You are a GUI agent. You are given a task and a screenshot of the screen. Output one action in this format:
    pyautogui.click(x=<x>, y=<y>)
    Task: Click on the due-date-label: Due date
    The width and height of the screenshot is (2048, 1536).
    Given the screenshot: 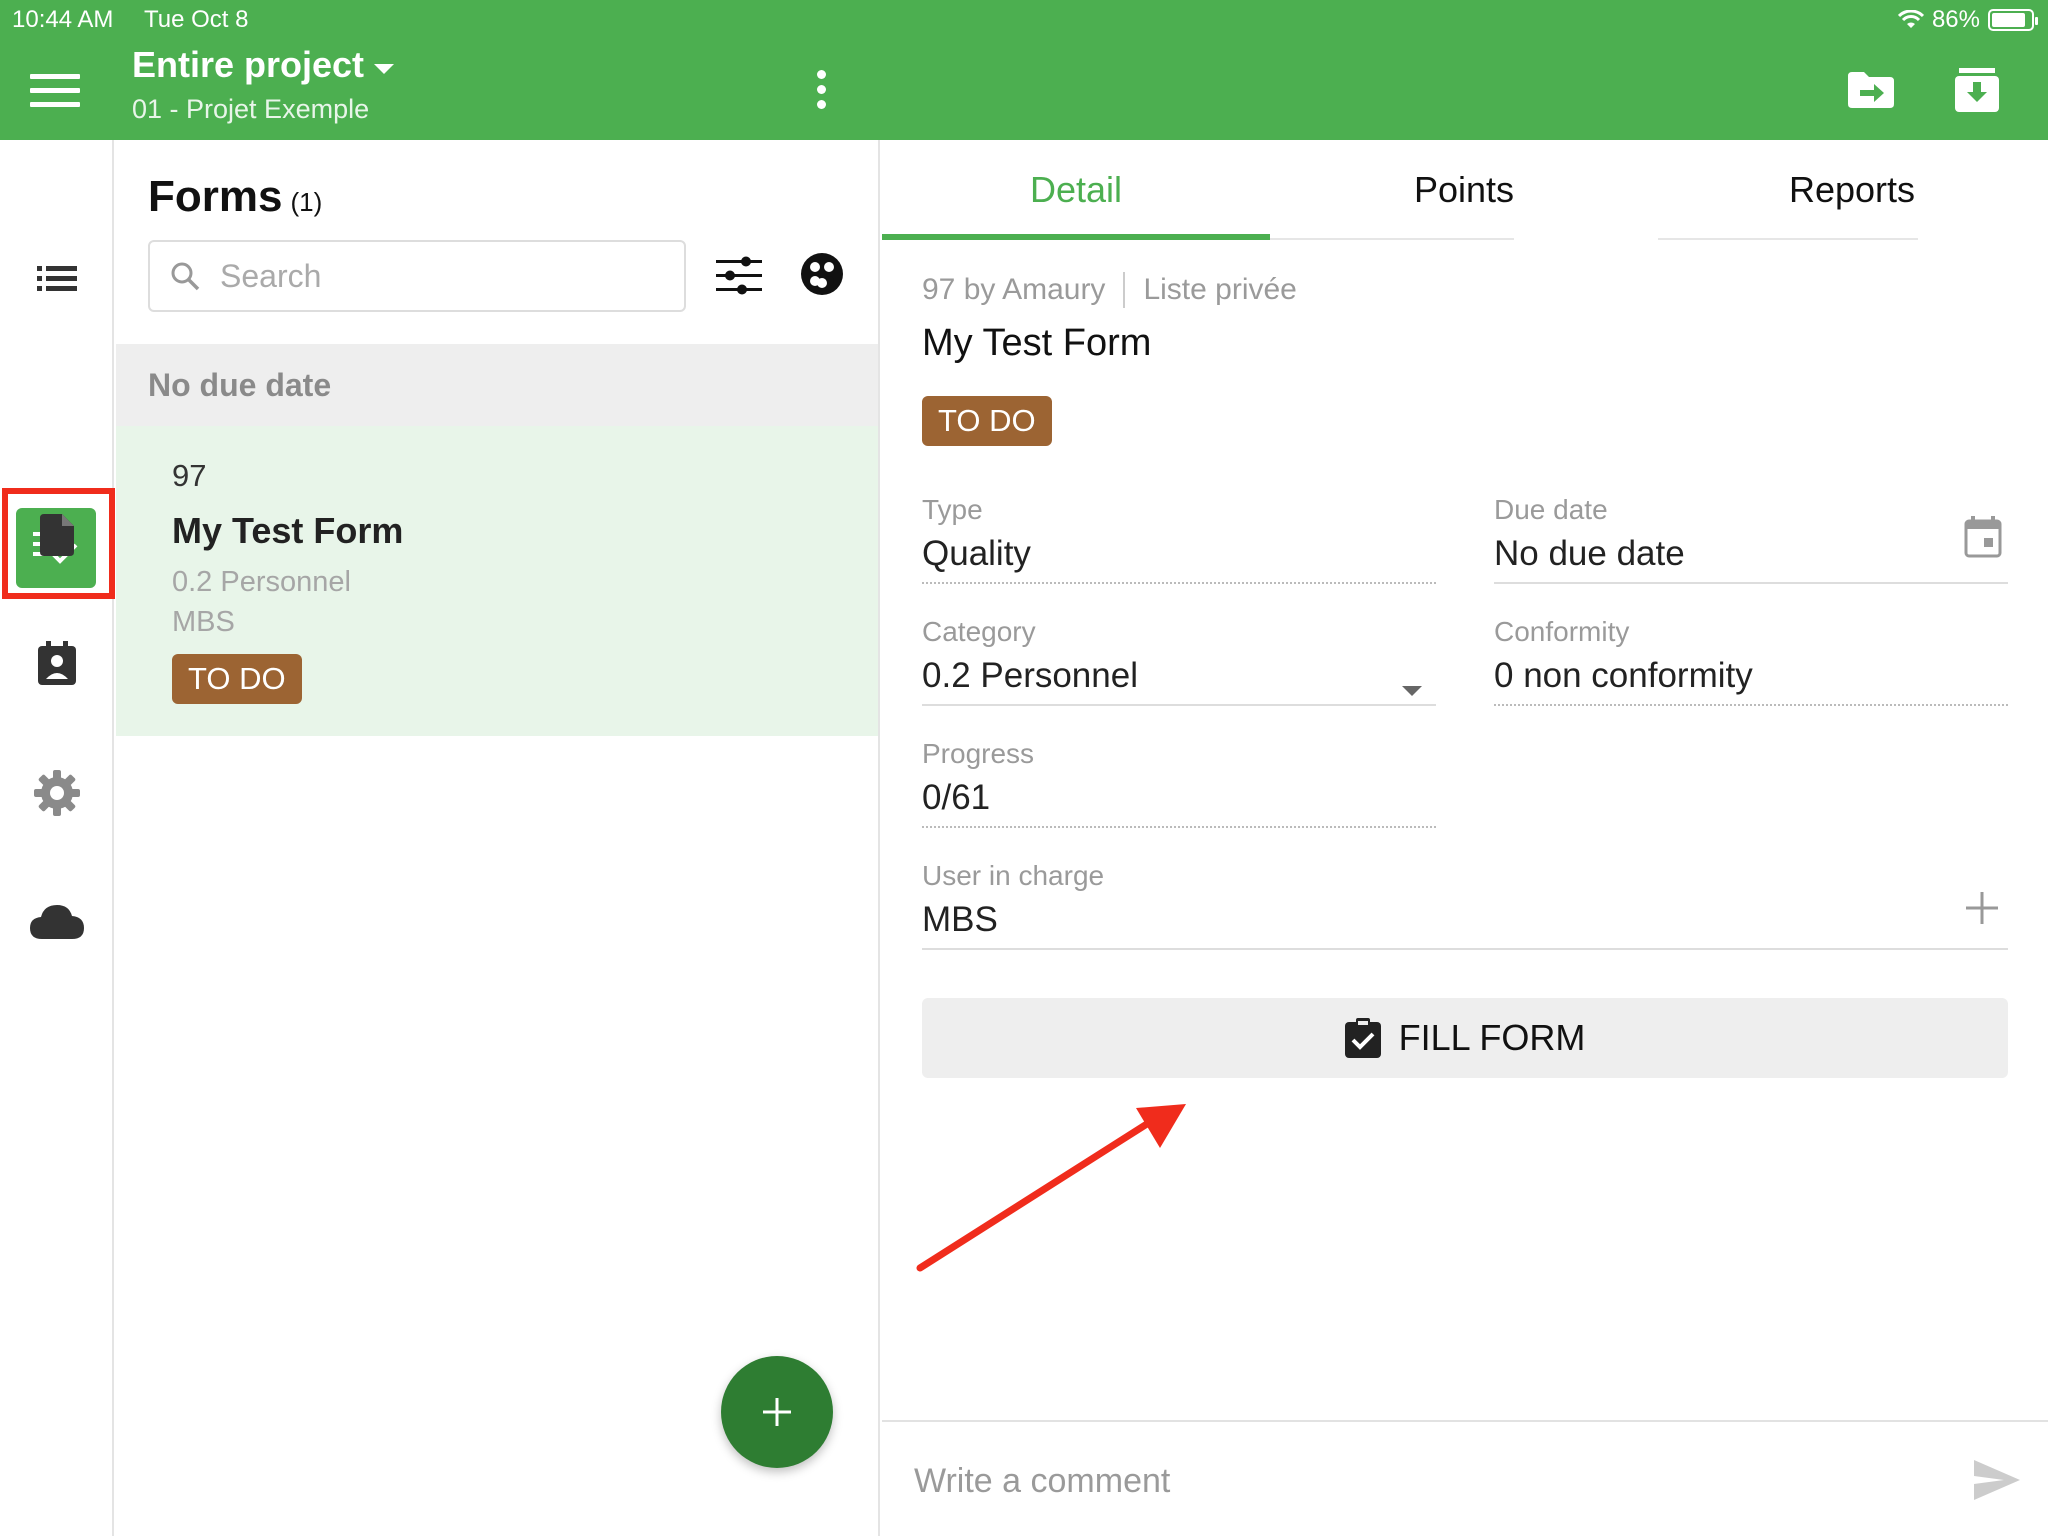 What is the action you would take?
    pyautogui.click(x=1551, y=509)
    